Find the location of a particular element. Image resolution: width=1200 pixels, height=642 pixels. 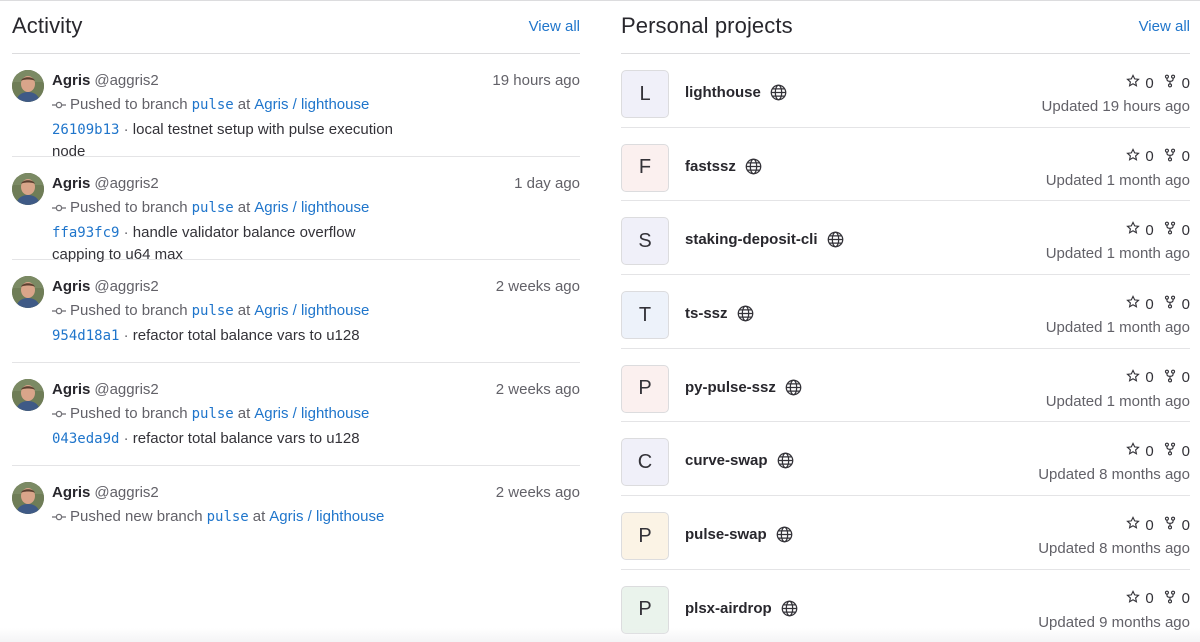

project-updated: Updated 1 month ago is located at coordinates (1117, 180).